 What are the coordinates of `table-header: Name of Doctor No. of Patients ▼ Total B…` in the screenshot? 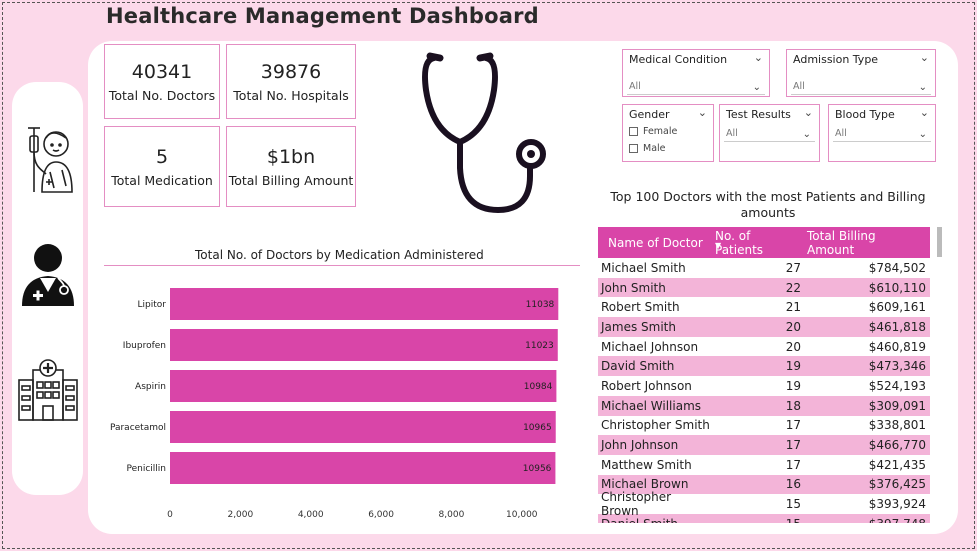 It's located at (764, 242).